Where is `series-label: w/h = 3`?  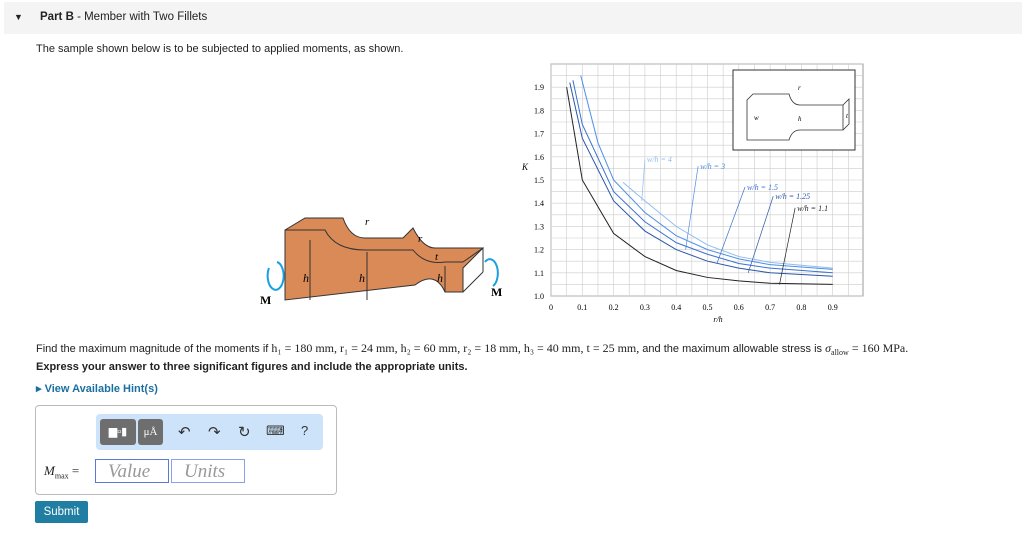 series-label: w/h = 3 is located at coordinates (712, 166).